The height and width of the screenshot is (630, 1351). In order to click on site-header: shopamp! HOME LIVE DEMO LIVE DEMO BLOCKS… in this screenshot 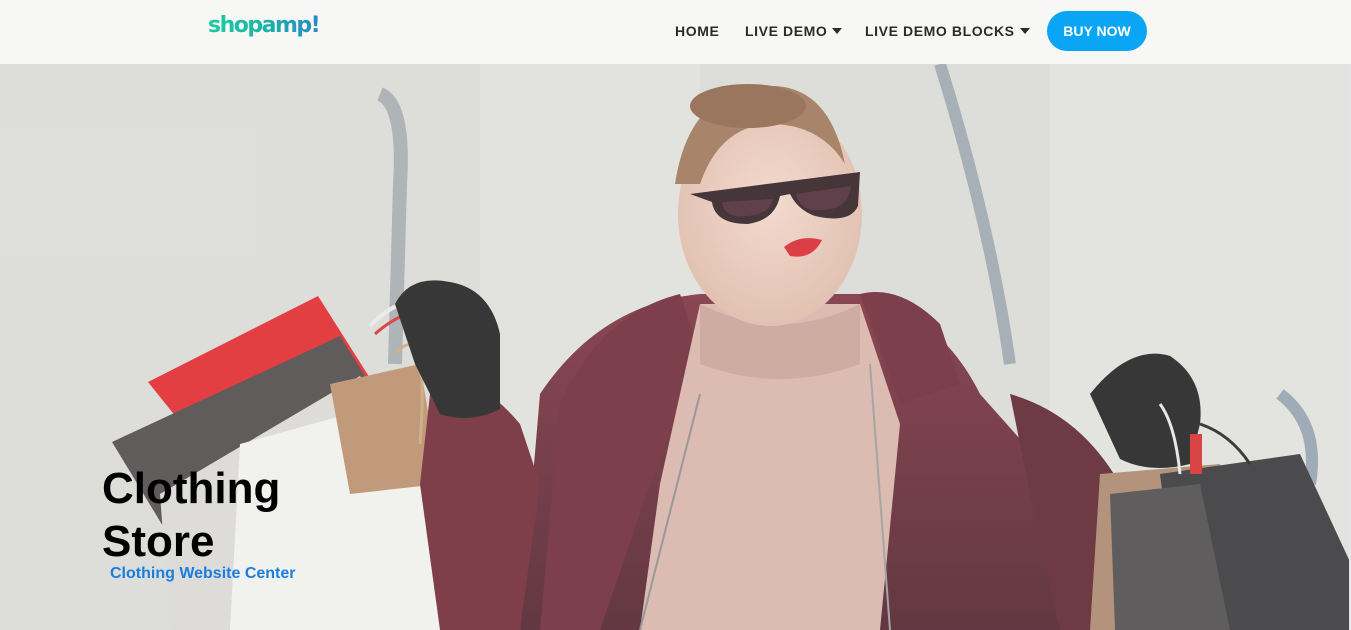, I will do `click(675, 32)`.